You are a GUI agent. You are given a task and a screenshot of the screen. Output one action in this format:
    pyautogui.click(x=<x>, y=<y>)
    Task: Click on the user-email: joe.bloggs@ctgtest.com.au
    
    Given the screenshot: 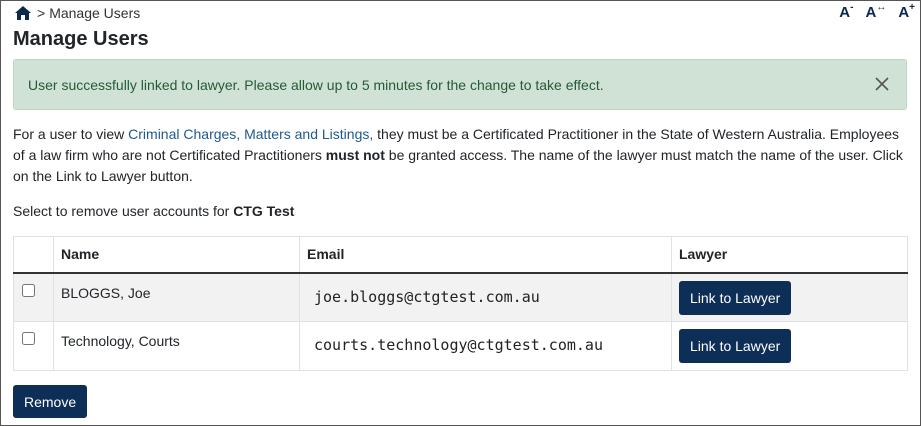 What is the action you would take?
    pyautogui.click(x=427, y=296)
    